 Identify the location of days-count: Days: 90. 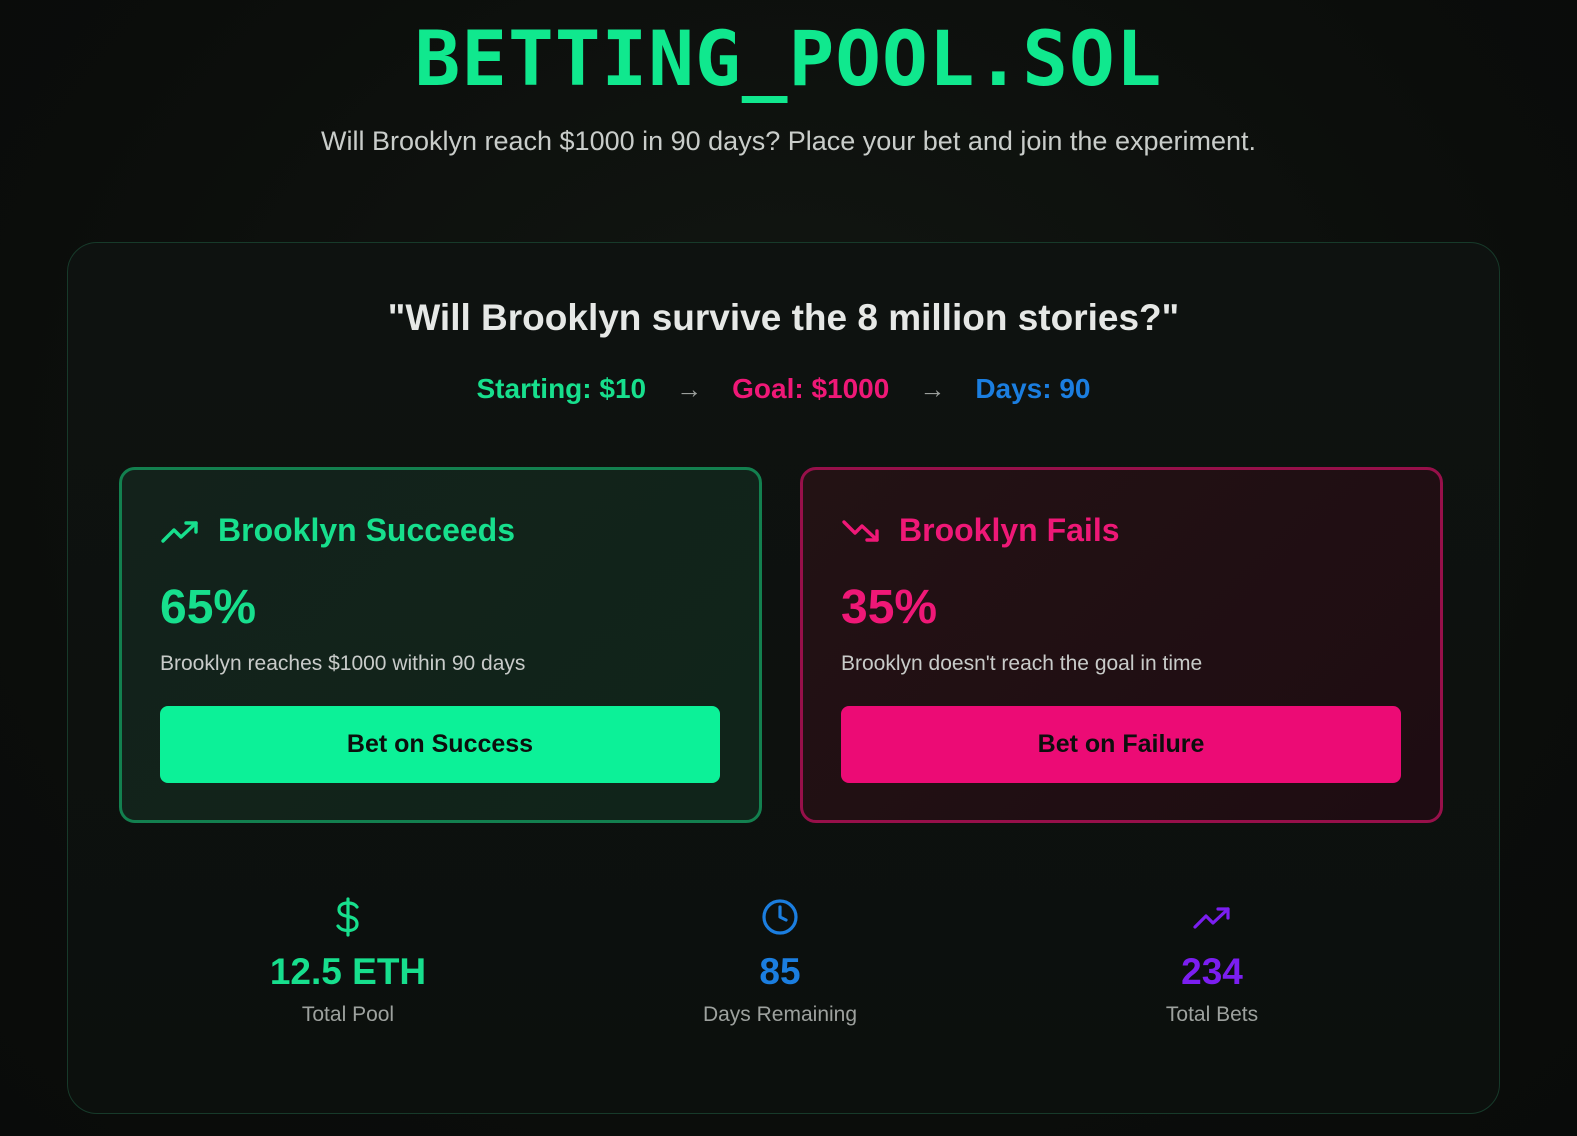
(1033, 388).